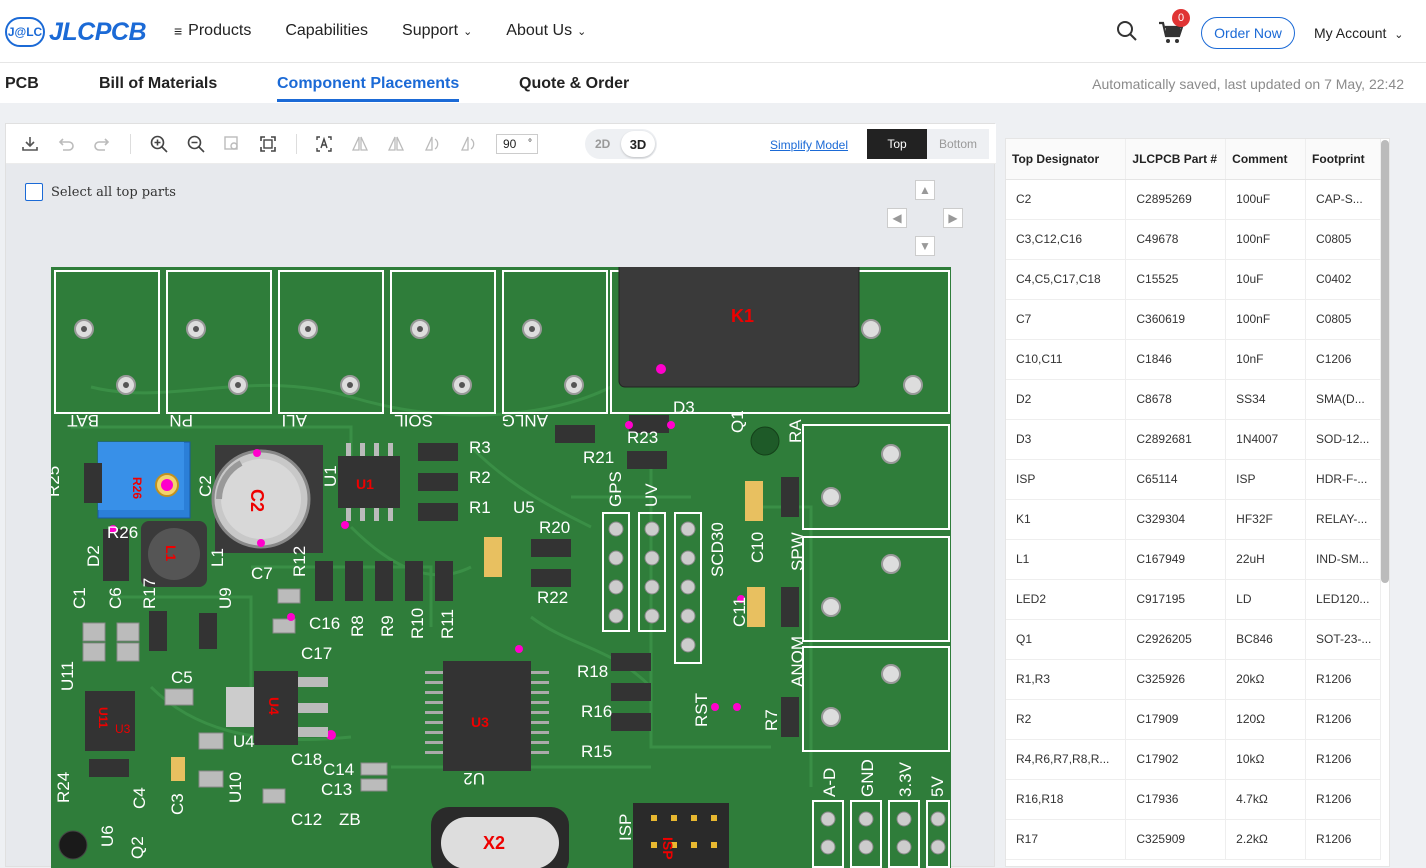 This screenshot has height=868, width=1426. Describe the element at coordinates (1066, 559) in the screenshot. I see `table-cell: L1` at that location.